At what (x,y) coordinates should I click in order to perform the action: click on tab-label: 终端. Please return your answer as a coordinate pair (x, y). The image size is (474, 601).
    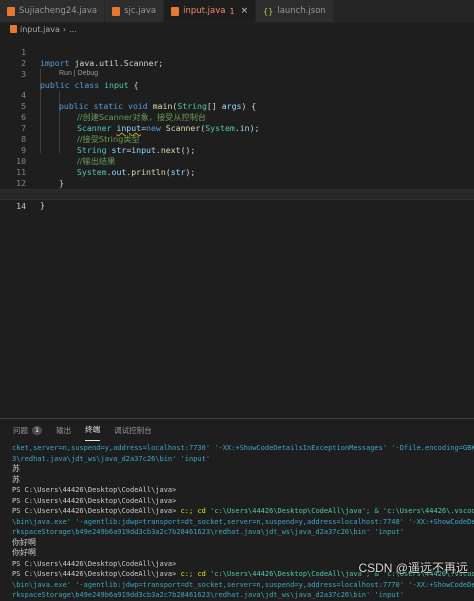
    Looking at the image, I should click on (93, 429).